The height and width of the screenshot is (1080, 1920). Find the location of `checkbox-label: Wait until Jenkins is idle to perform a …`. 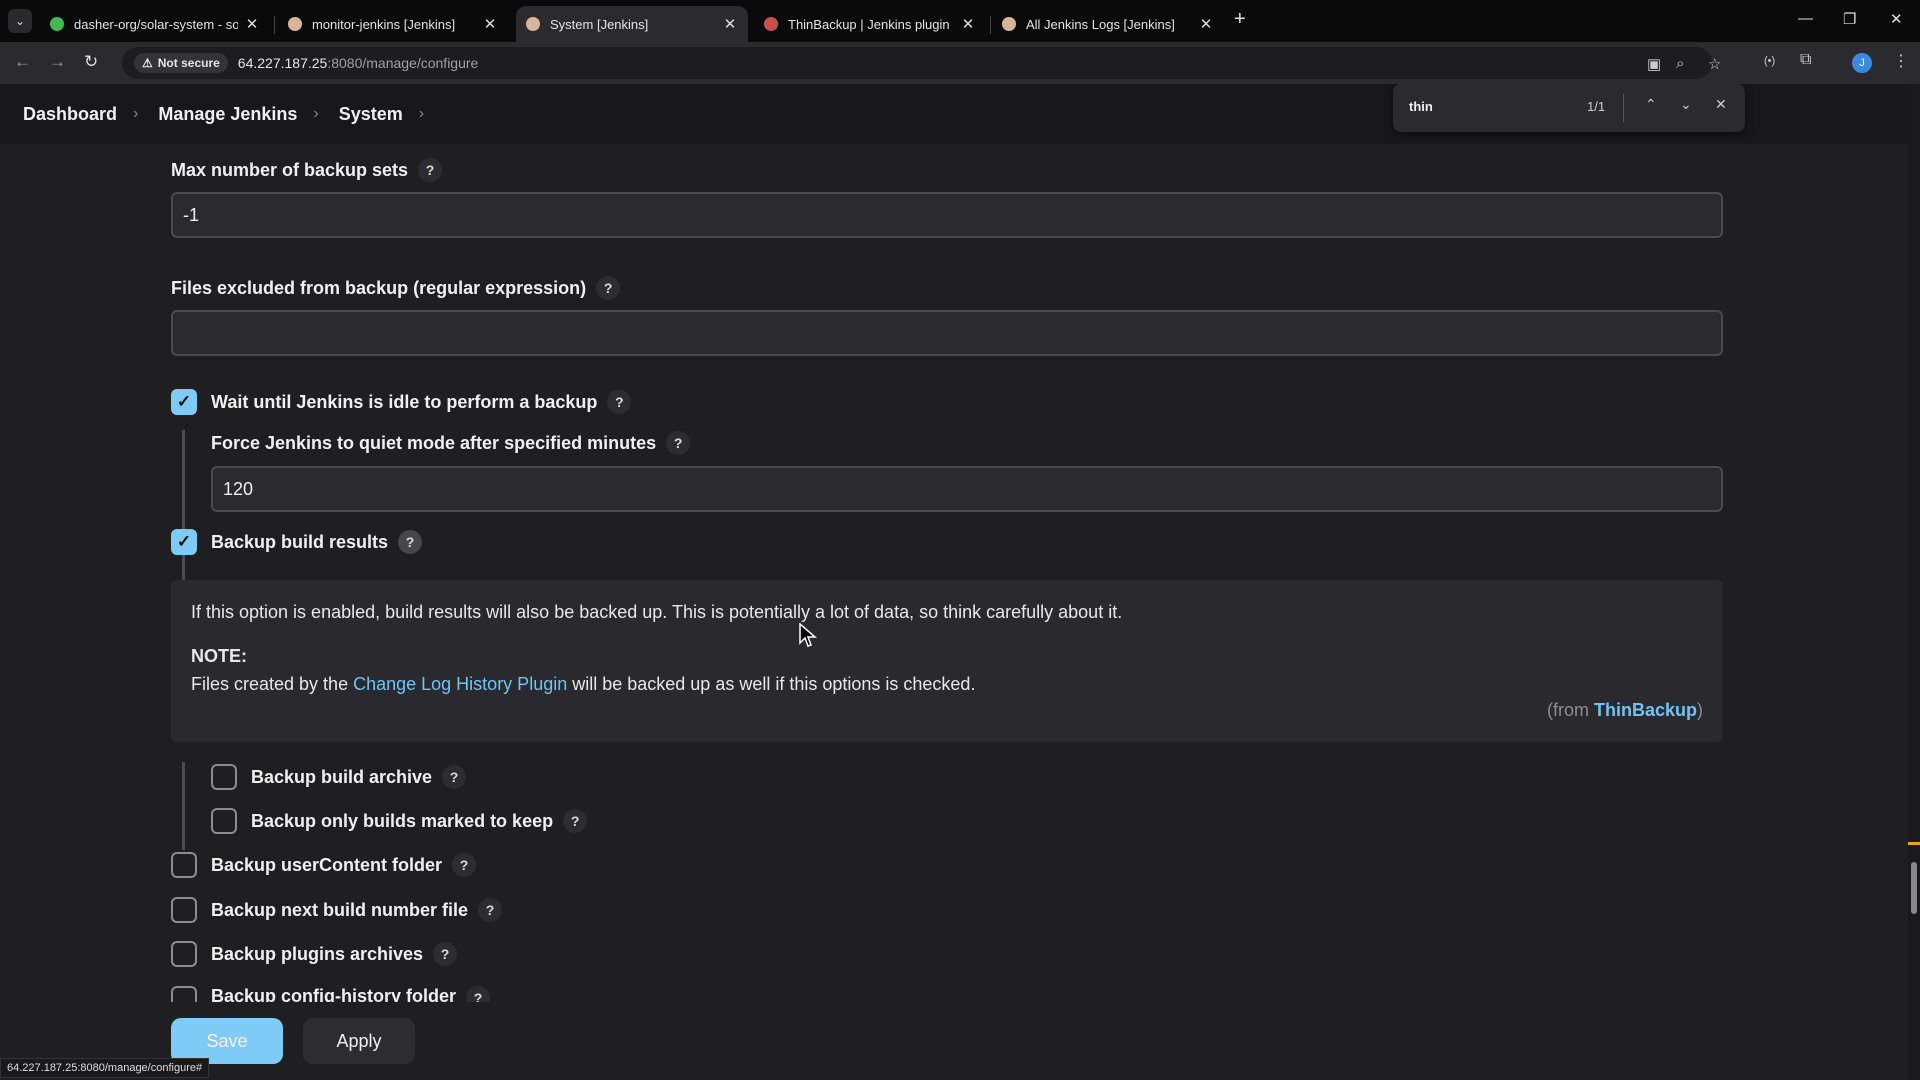

checkbox-label: Wait until Jenkins is idle to perform a … is located at coordinates (404, 402).